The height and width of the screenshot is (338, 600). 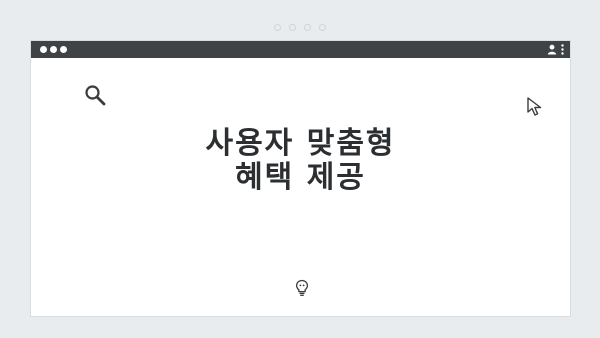 What do you see at coordinates (300, 143) in the screenshot?
I see `headline-line-1: 사용자 맞춤형` at bounding box center [300, 143].